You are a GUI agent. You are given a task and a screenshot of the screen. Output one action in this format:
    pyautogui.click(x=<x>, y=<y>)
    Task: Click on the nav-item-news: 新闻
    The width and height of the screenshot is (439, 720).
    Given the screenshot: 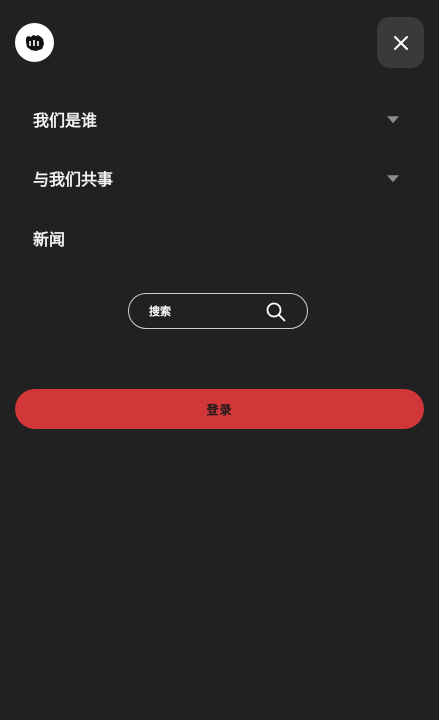 What is the action you would take?
    pyautogui.click(x=219, y=238)
    